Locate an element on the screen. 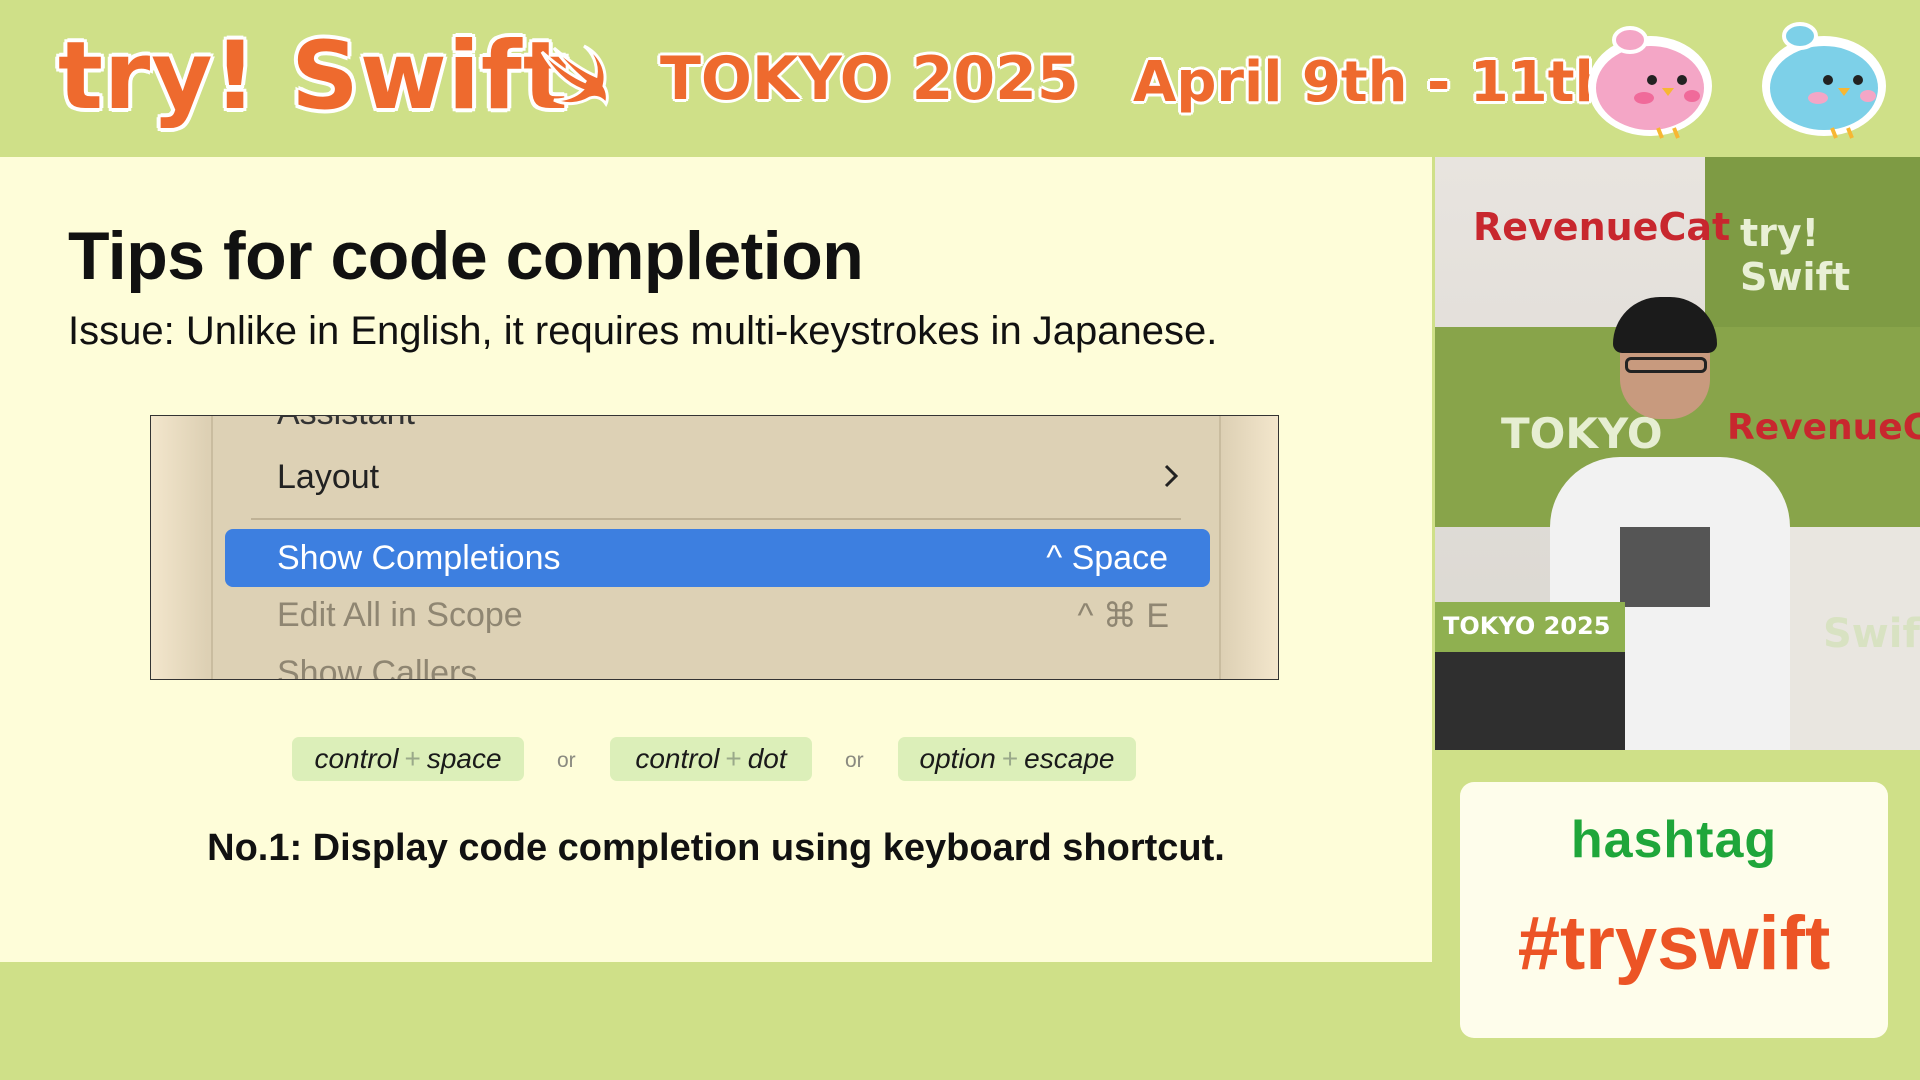  menu-item-label: Assistant is located at coordinates (346, 424).